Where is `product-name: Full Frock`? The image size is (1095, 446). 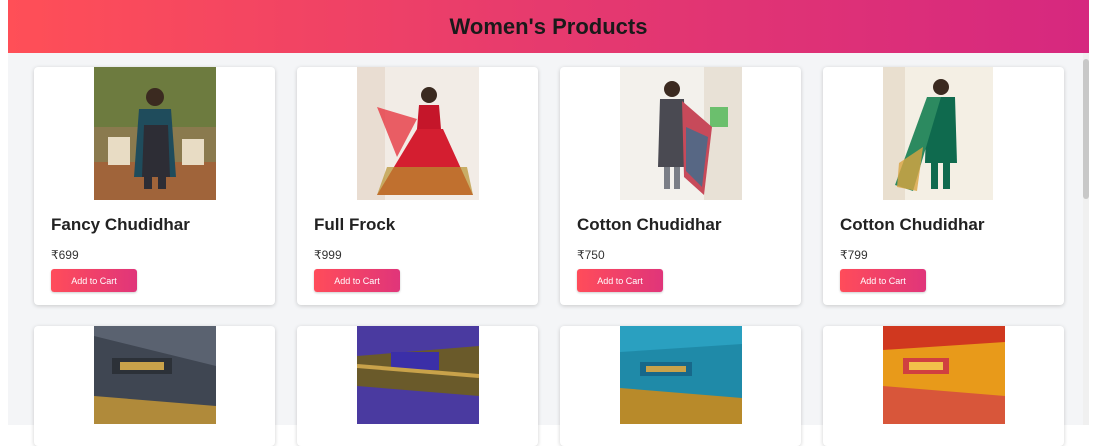
product-name: Full Frock is located at coordinates (355, 224).